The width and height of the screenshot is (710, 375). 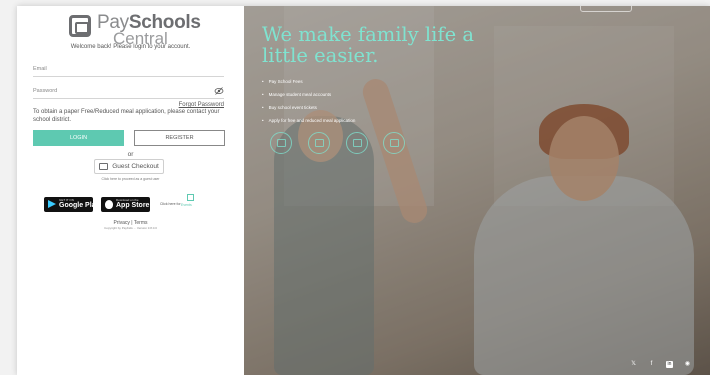 What do you see at coordinates (135, 30) in the screenshot?
I see `payschools-logo: PaySchools Central` at bounding box center [135, 30].